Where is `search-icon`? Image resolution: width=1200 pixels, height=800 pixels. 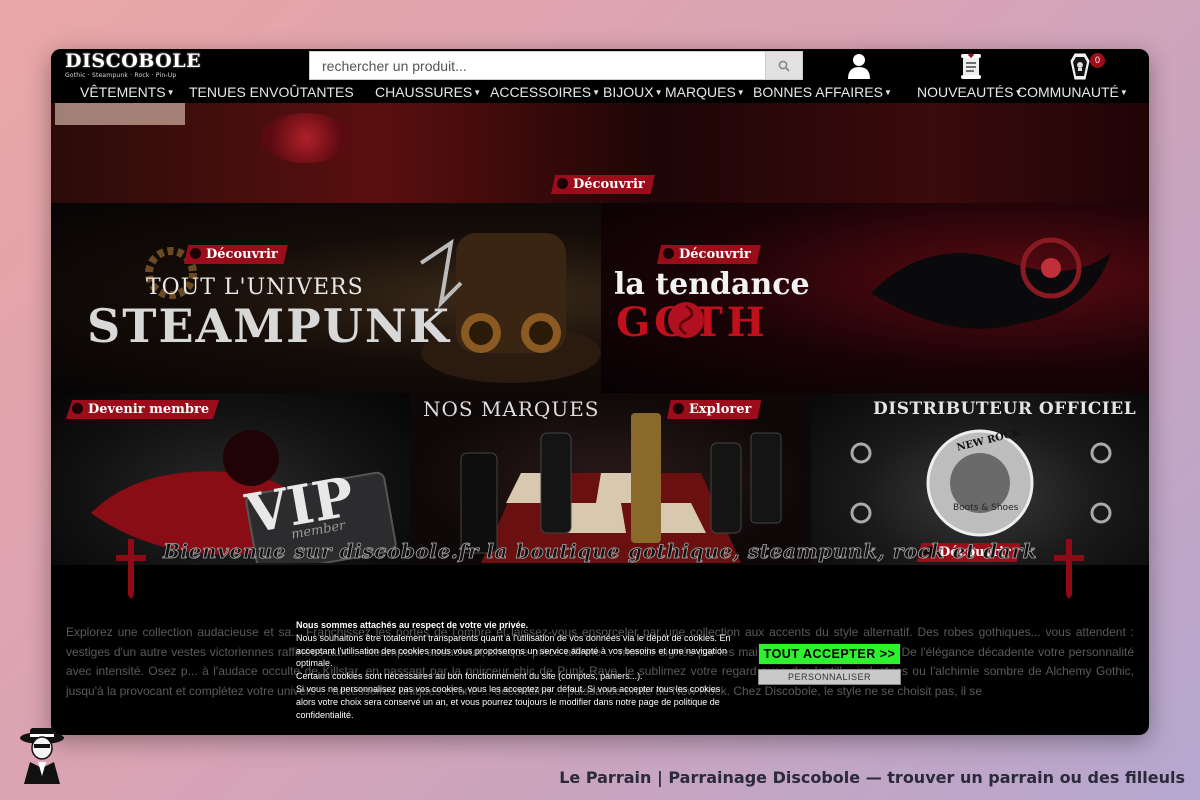
search-icon is located at coordinates (784, 66).